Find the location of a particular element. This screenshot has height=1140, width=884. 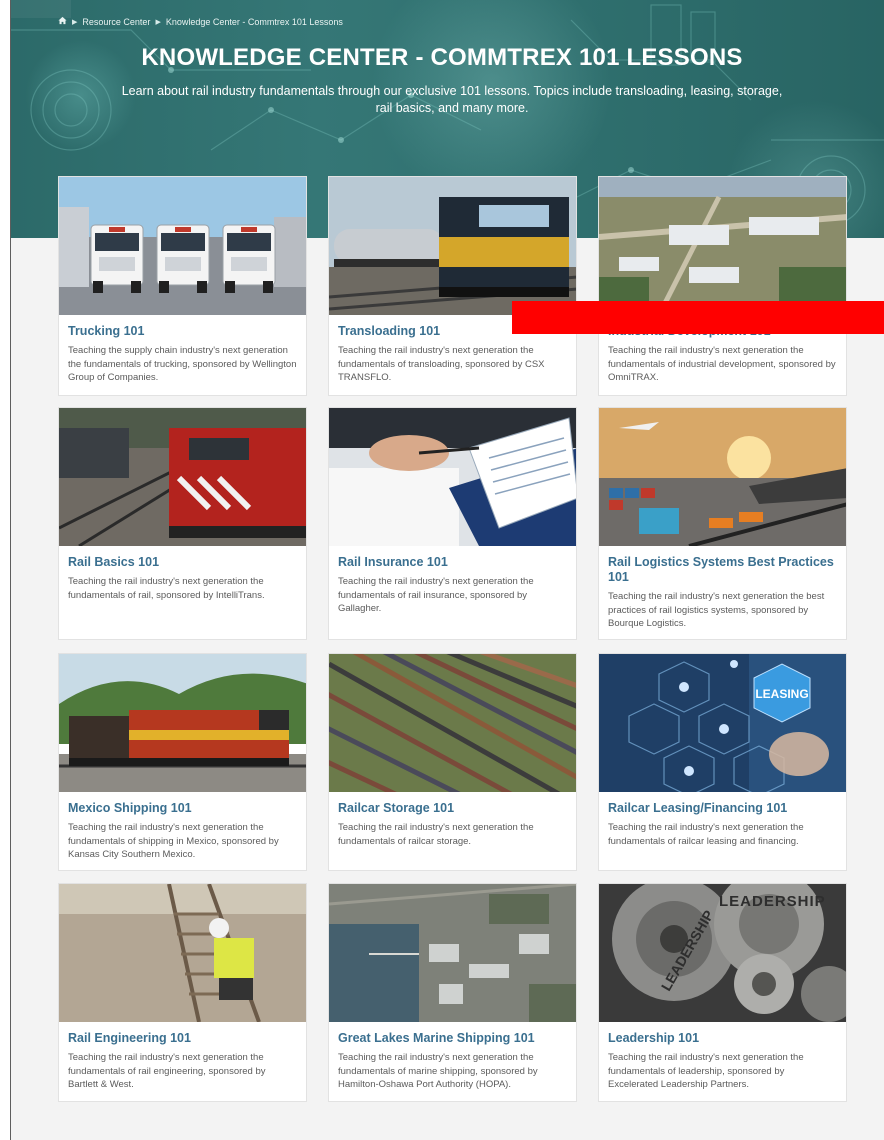

leadership-gears-photo: LEADERSHIP LEADERSHIP is located at coordinates (722, 953).